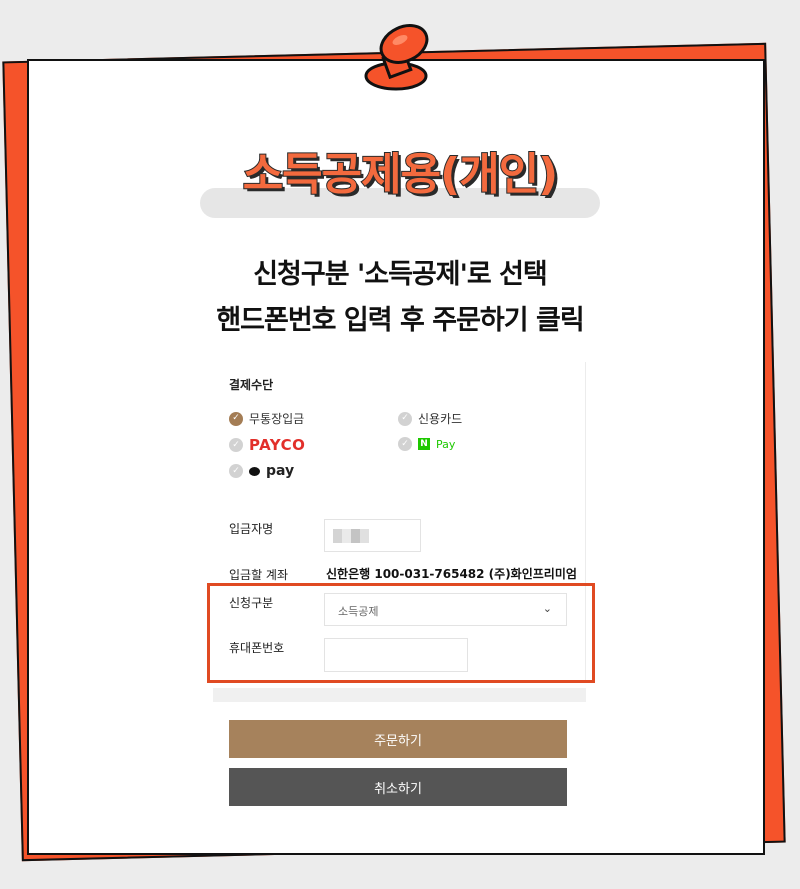 The image size is (800, 889). What do you see at coordinates (401, 633) in the screenshot?
I see `highlight-box` at bounding box center [401, 633].